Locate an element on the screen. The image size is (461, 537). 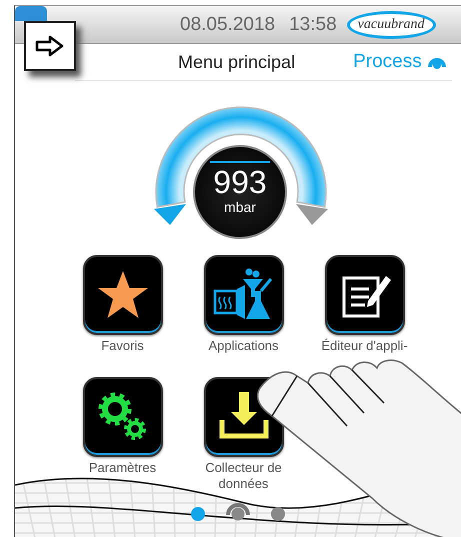
pressure-unit: mbar is located at coordinates (240, 207).